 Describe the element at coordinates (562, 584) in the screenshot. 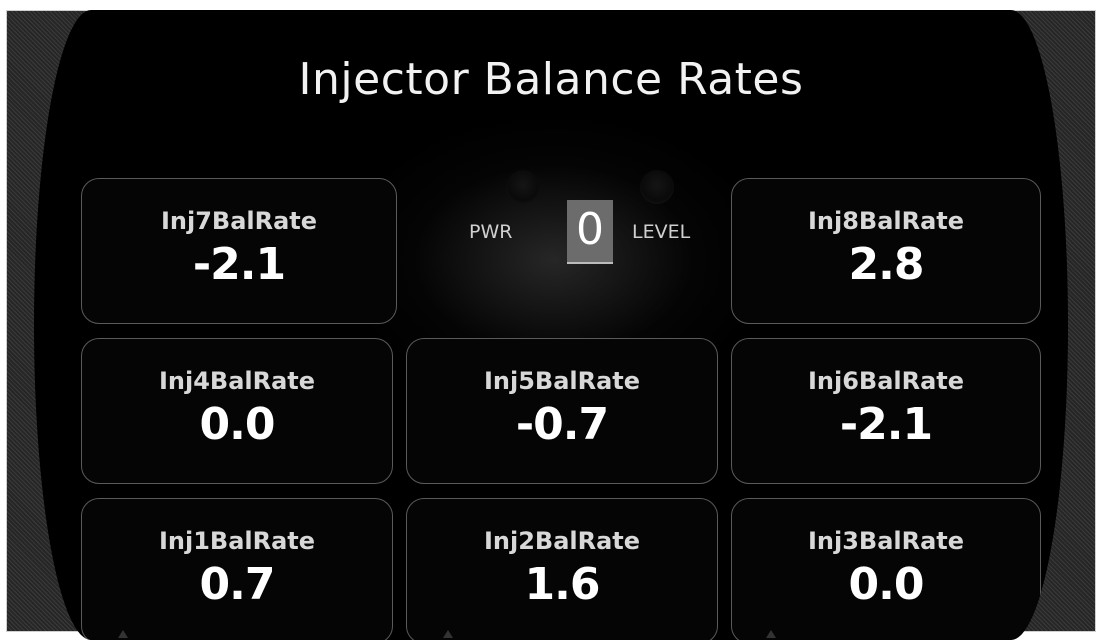

I see `gauge-value: 1.6` at that location.